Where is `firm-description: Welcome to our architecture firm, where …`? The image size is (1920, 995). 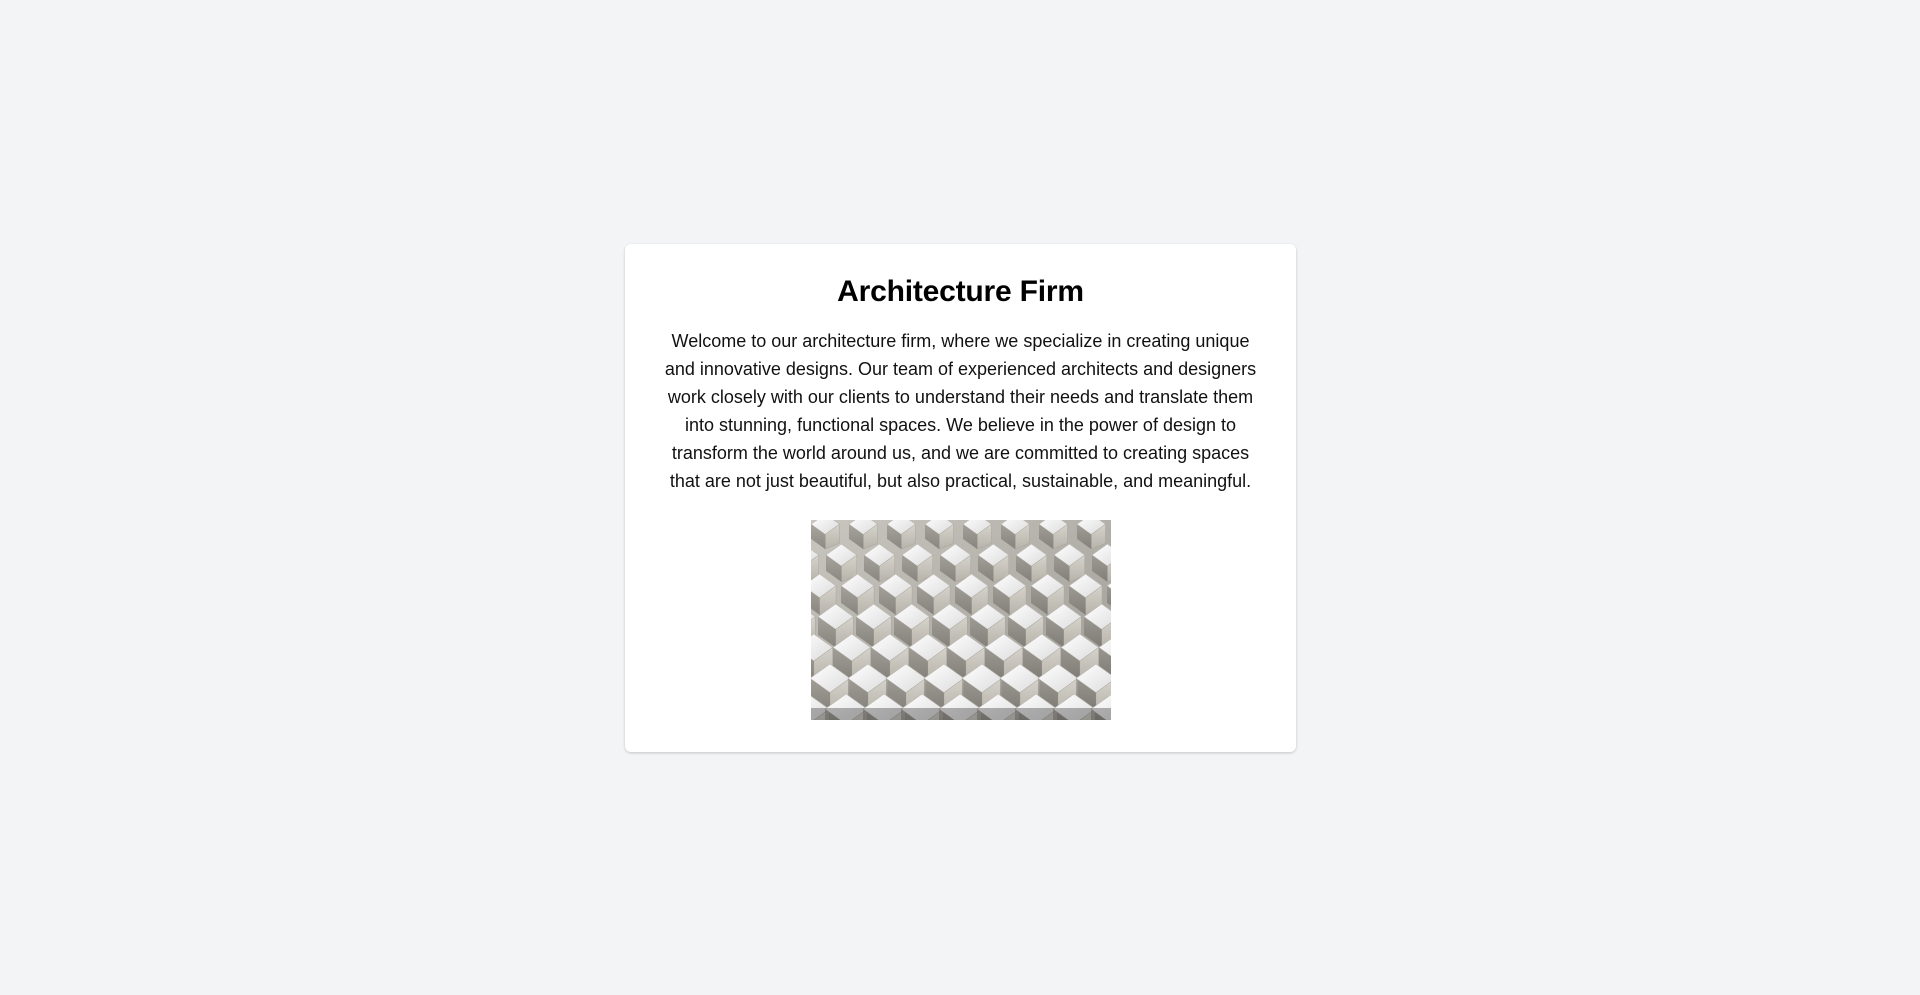
firm-description: Welcome to our architecture firm, where … is located at coordinates (960, 411).